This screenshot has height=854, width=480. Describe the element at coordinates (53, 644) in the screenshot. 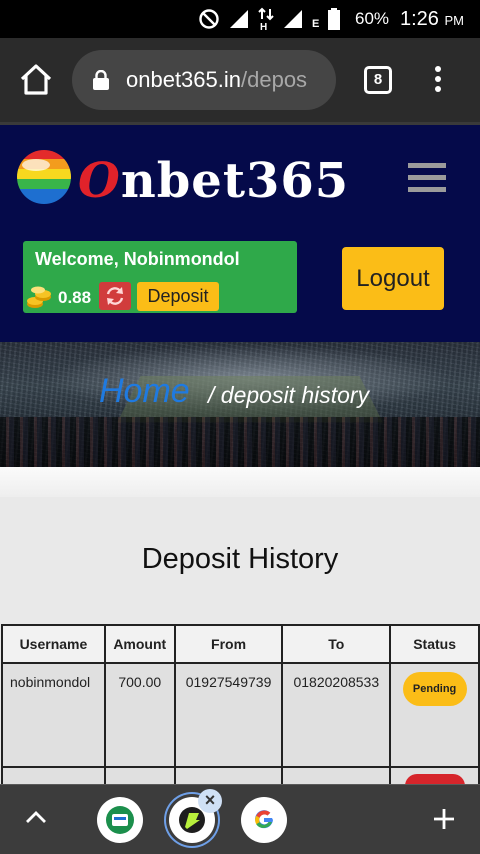

I see `col-username-header: Username` at that location.